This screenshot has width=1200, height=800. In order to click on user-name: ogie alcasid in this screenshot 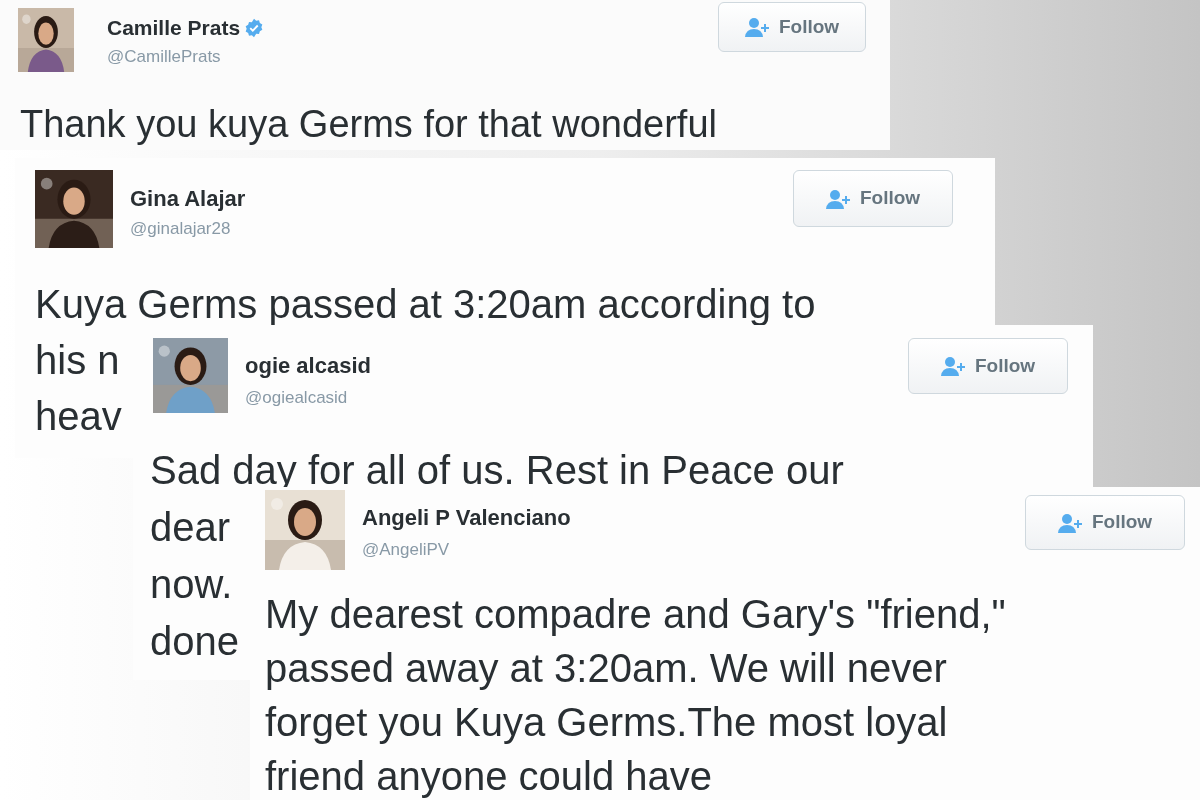, I will do `click(308, 366)`.